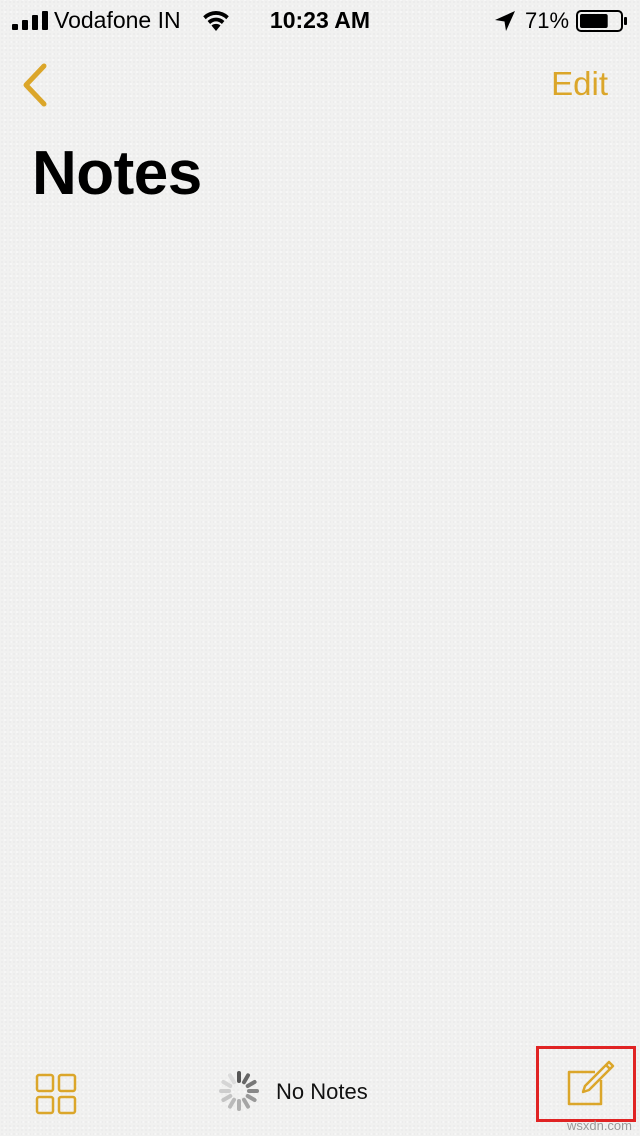 Image resolution: width=640 pixels, height=1136 pixels. Describe the element at coordinates (239, 1091) in the screenshot. I see `loading-spinner-icon` at that location.